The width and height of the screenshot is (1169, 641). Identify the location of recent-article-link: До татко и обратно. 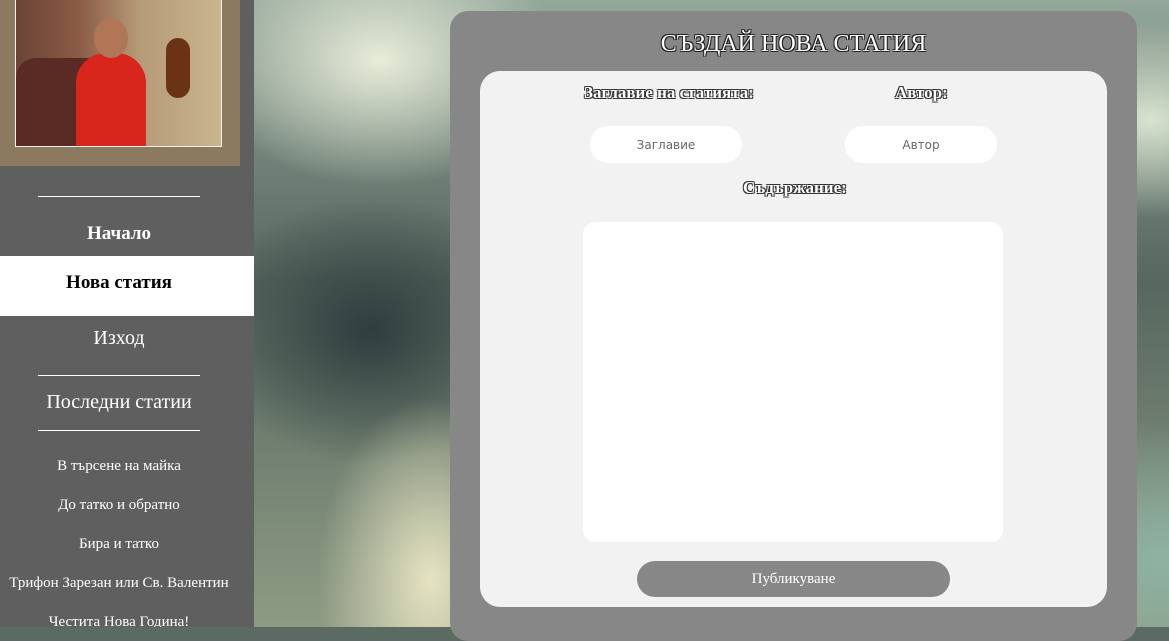
(119, 514).